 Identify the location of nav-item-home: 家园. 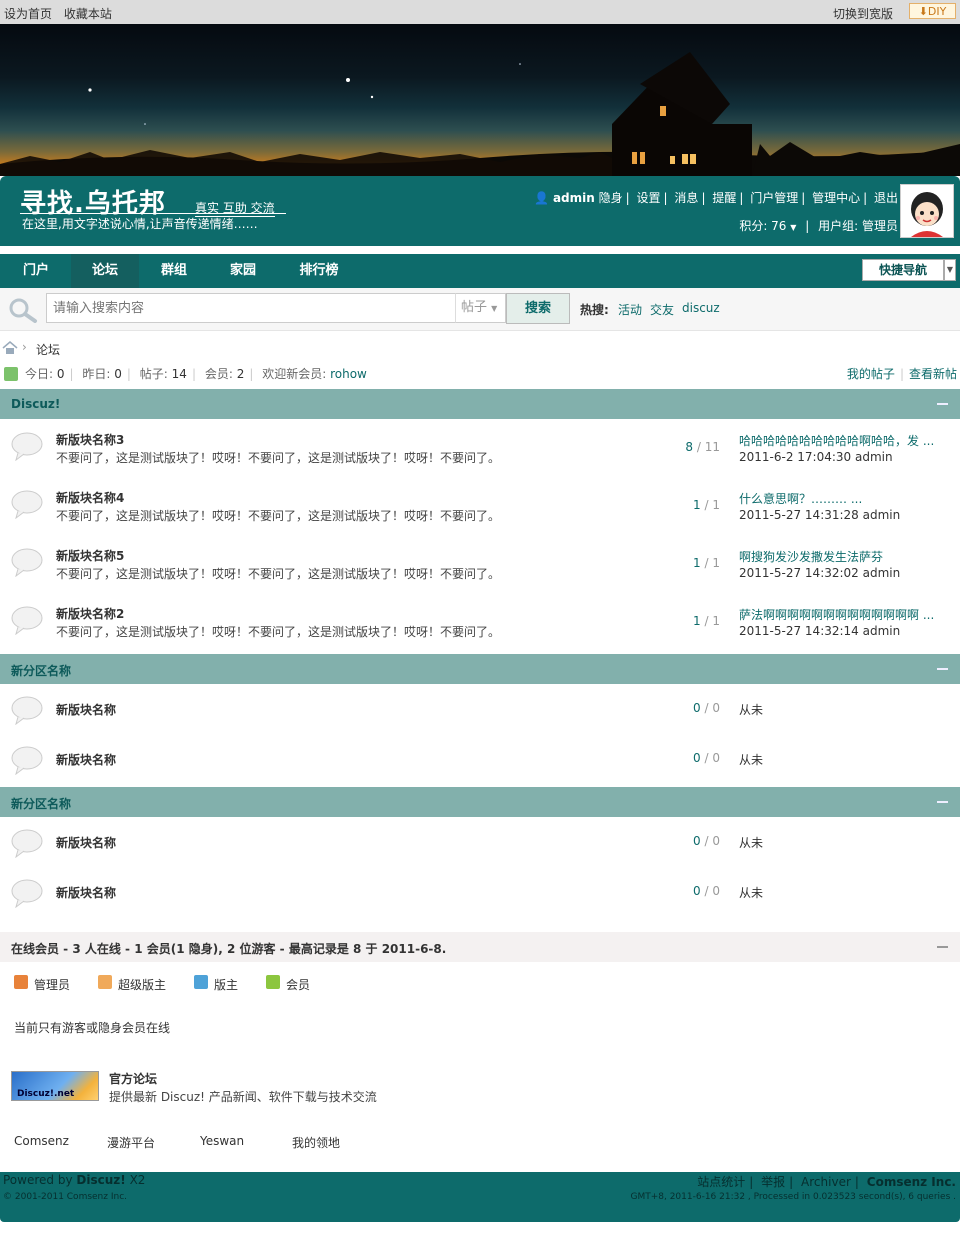
(243, 271).